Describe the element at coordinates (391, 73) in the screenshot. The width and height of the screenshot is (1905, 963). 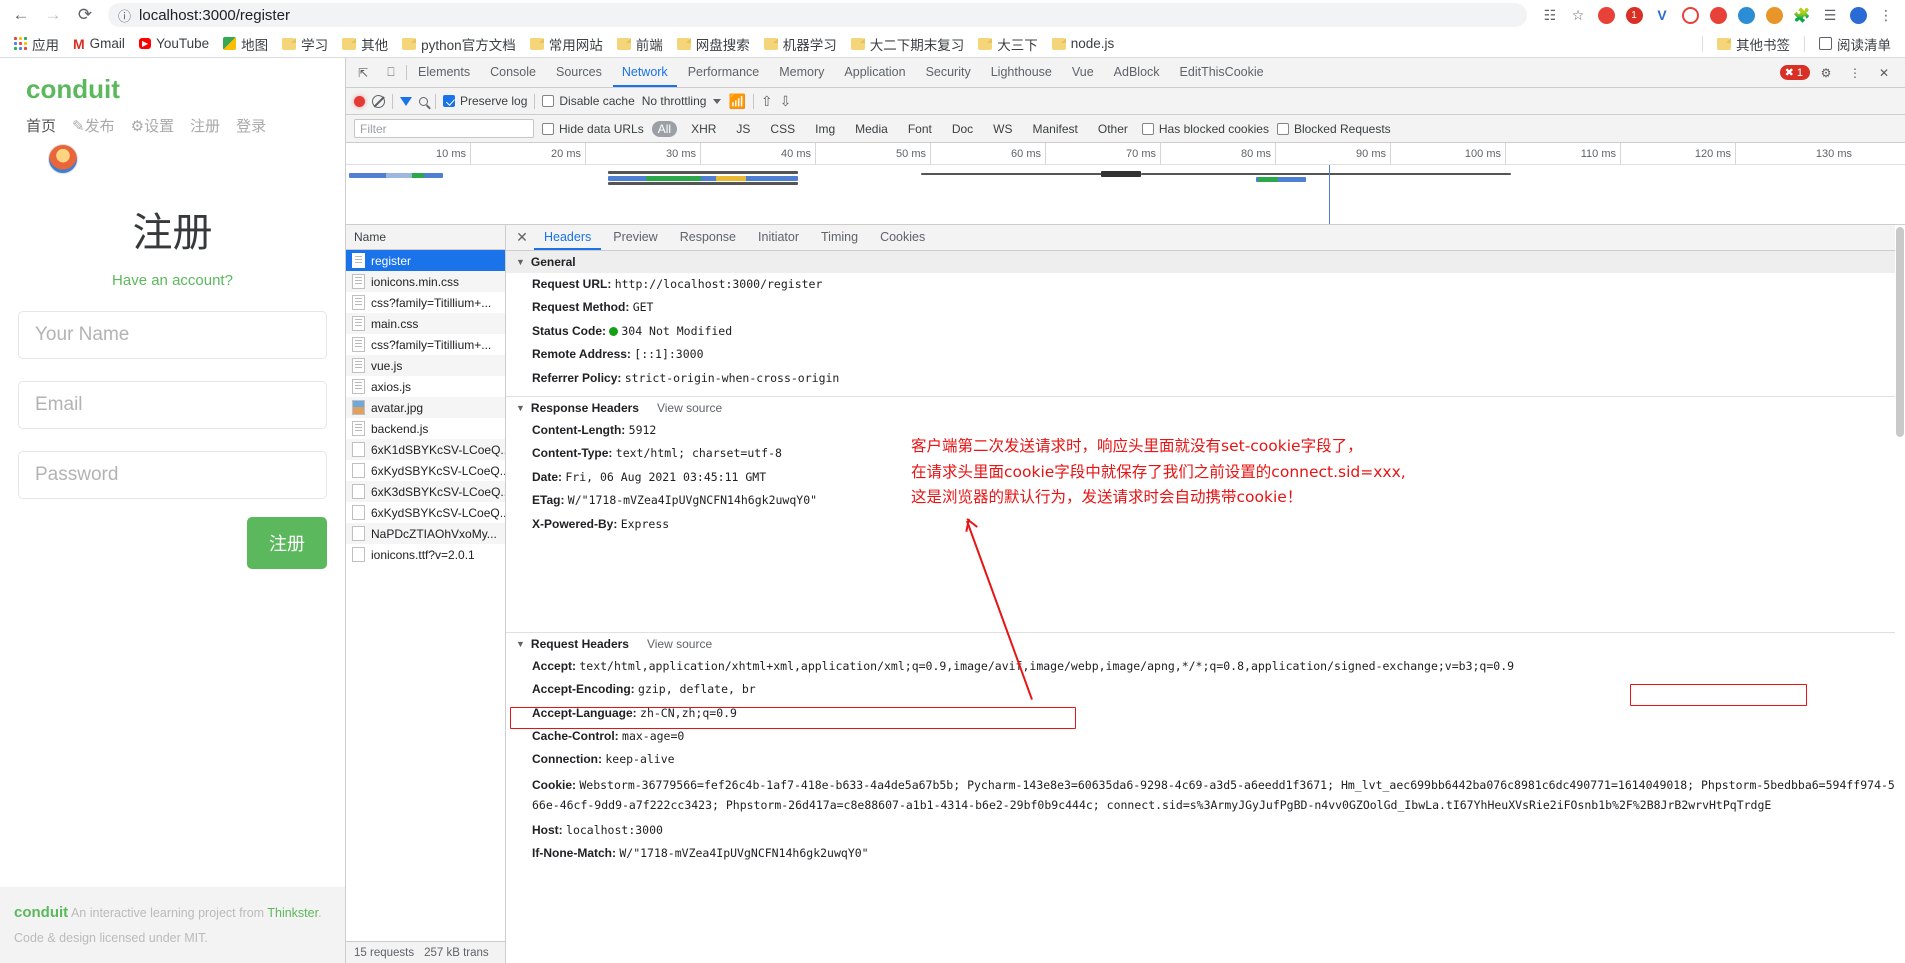
I see `device-toolbar-icon: ⎕` at that location.